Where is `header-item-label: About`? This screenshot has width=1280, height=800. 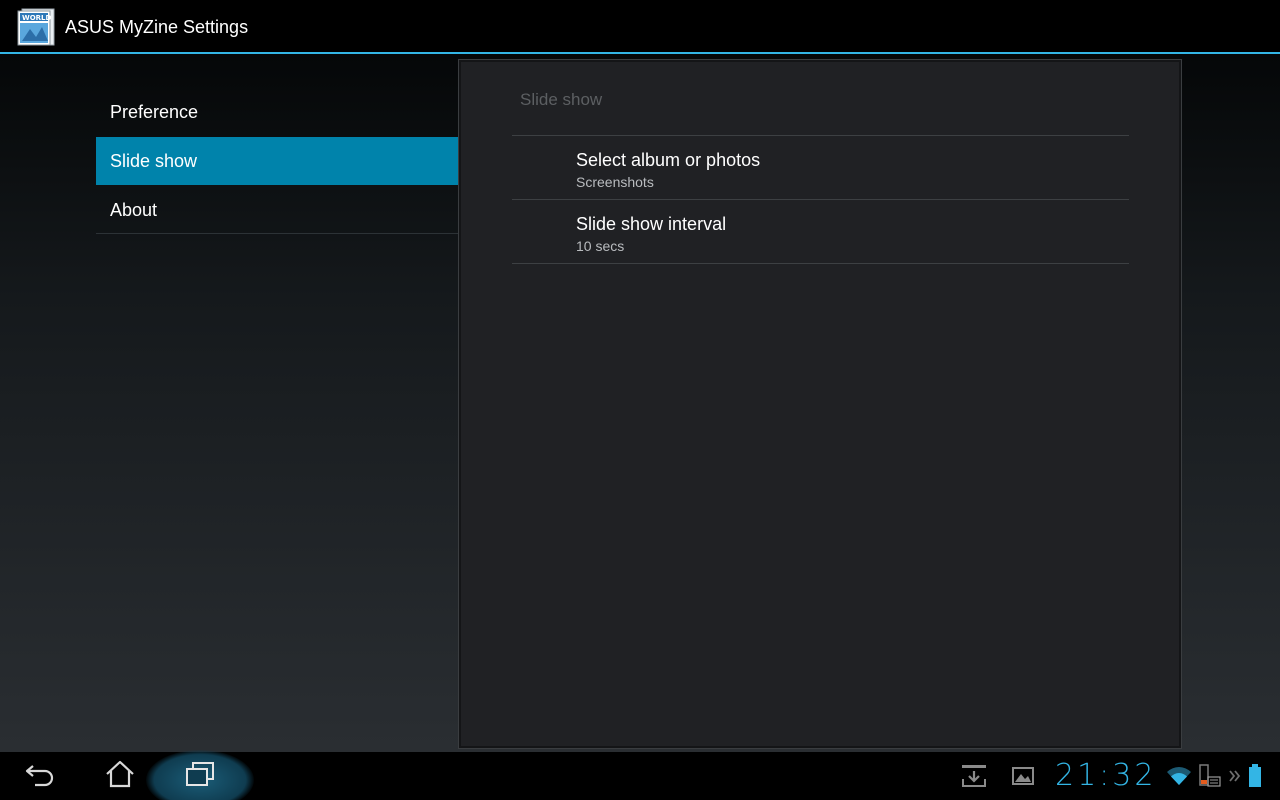 header-item-label: About is located at coordinates (134, 210).